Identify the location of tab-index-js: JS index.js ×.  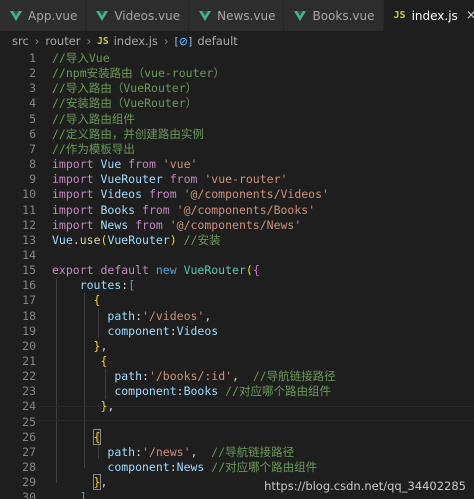
(428, 15).